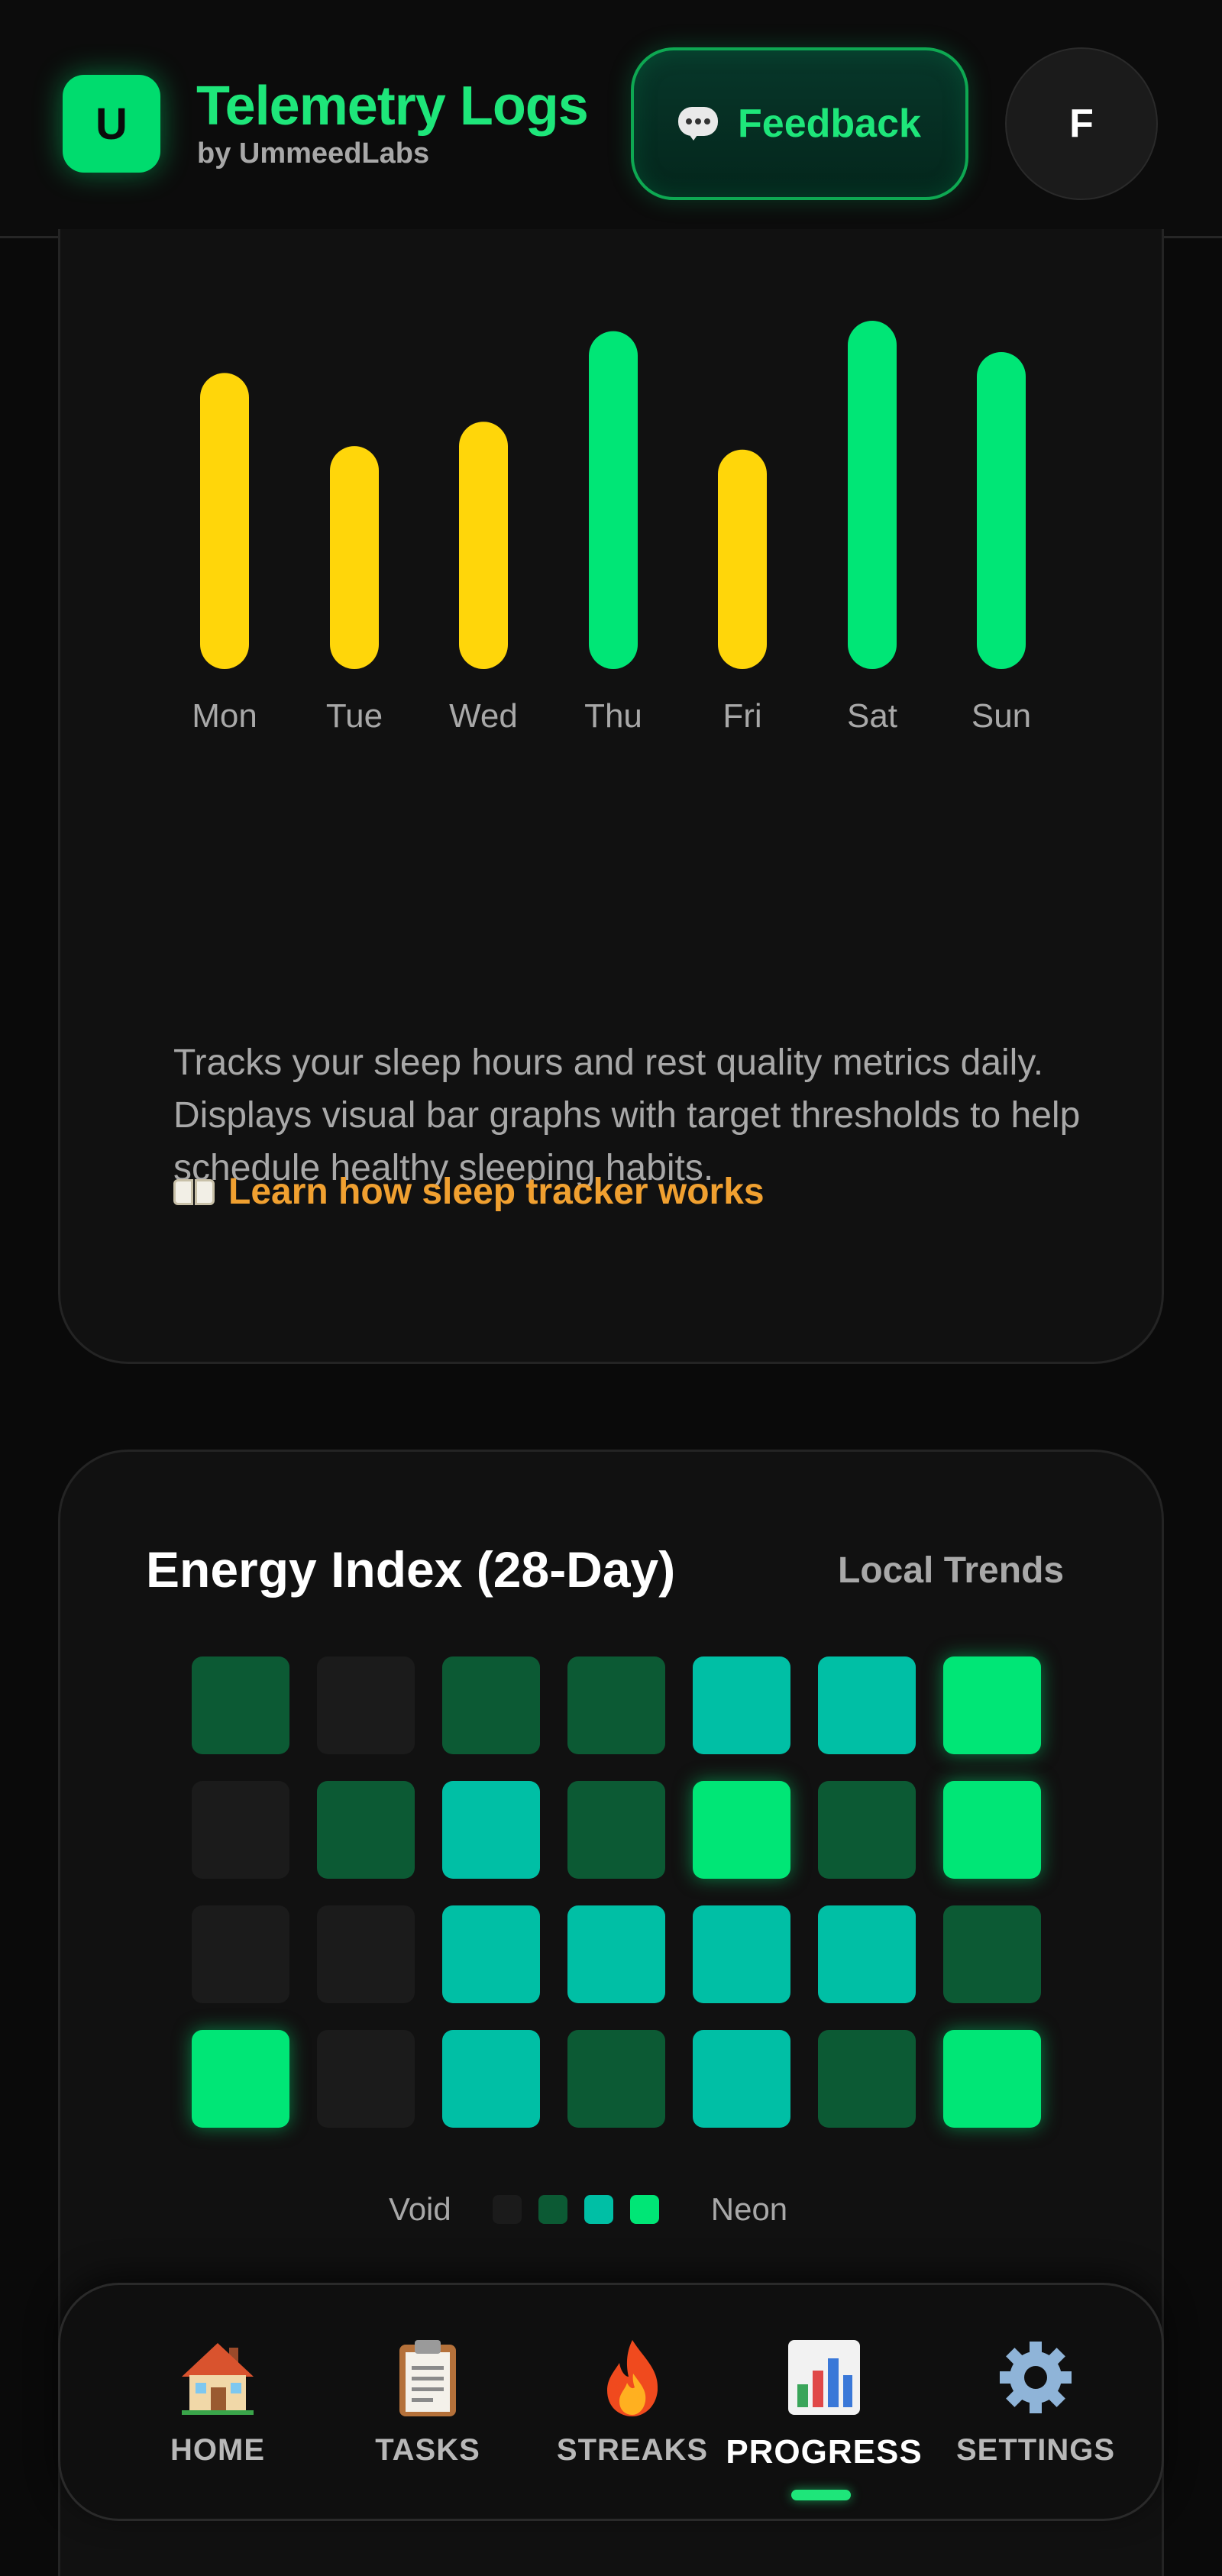  I want to click on sleep-bar-thu, so click(613, 500).